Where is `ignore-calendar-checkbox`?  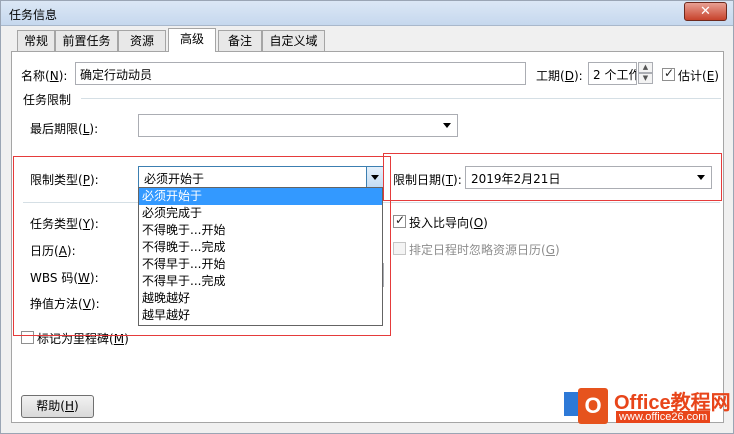
ignore-calendar-checkbox is located at coordinates (399, 248).